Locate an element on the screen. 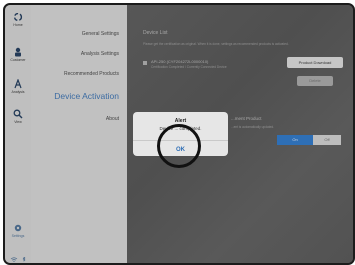 Image resolution: width=355 pixels, height=265 pixels. menu-item-general-settings: General Settings is located at coordinates (100, 34).